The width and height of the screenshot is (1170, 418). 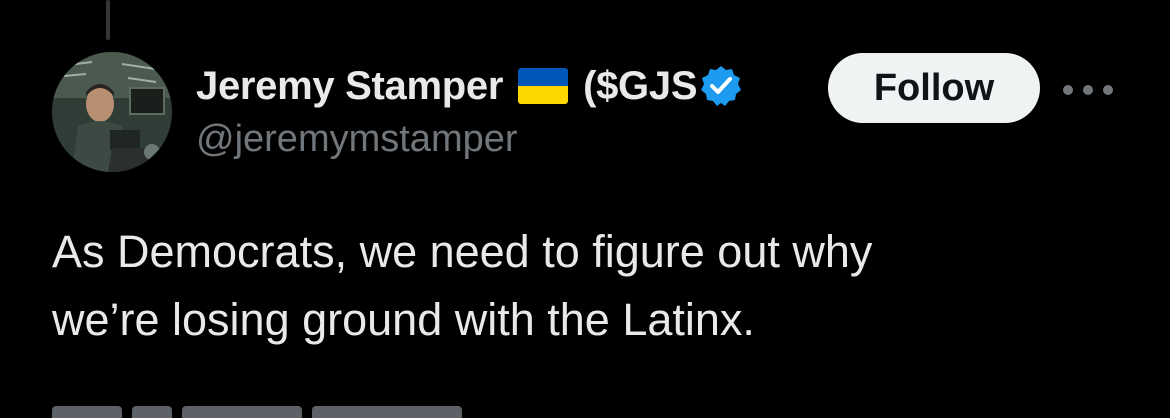 What do you see at coordinates (403, 319) in the screenshot?
I see `tweet-text-line: we’re losing ground with the Latinx.` at bounding box center [403, 319].